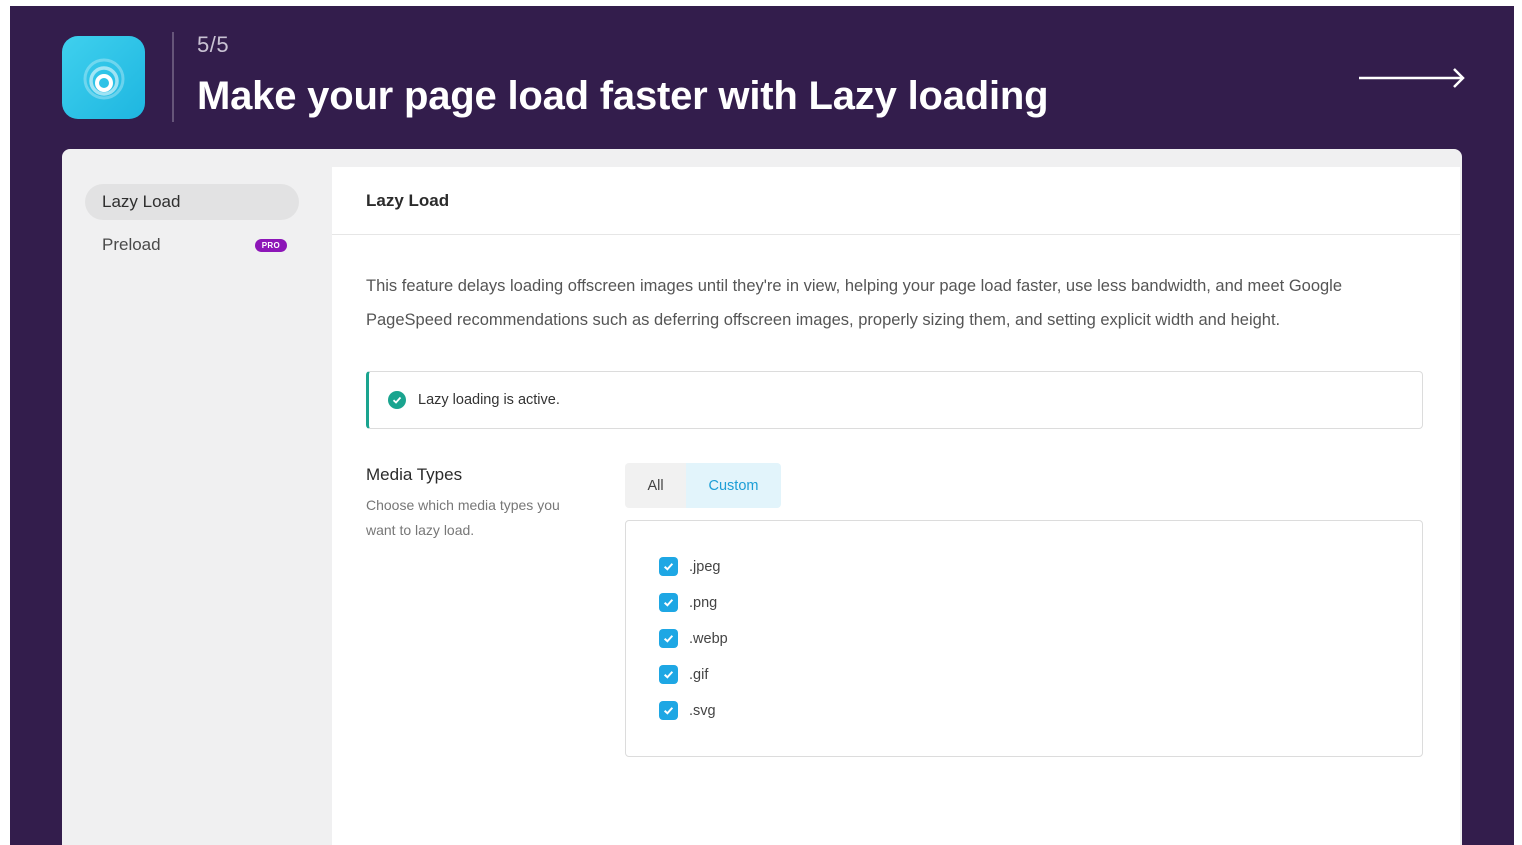 The height and width of the screenshot is (845, 1522). Describe the element at coordinates (655, 485) in the screenshot. I see `tab-all: All` at that location.